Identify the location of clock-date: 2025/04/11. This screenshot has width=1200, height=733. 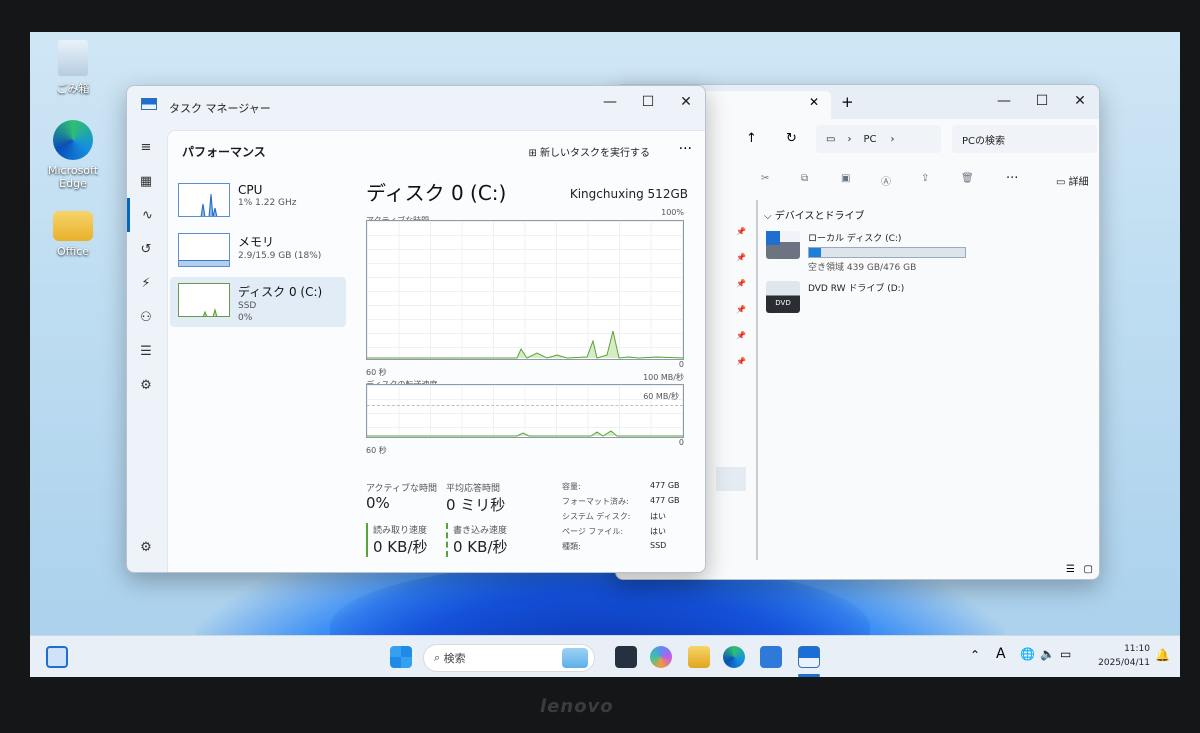
(1124, 663).